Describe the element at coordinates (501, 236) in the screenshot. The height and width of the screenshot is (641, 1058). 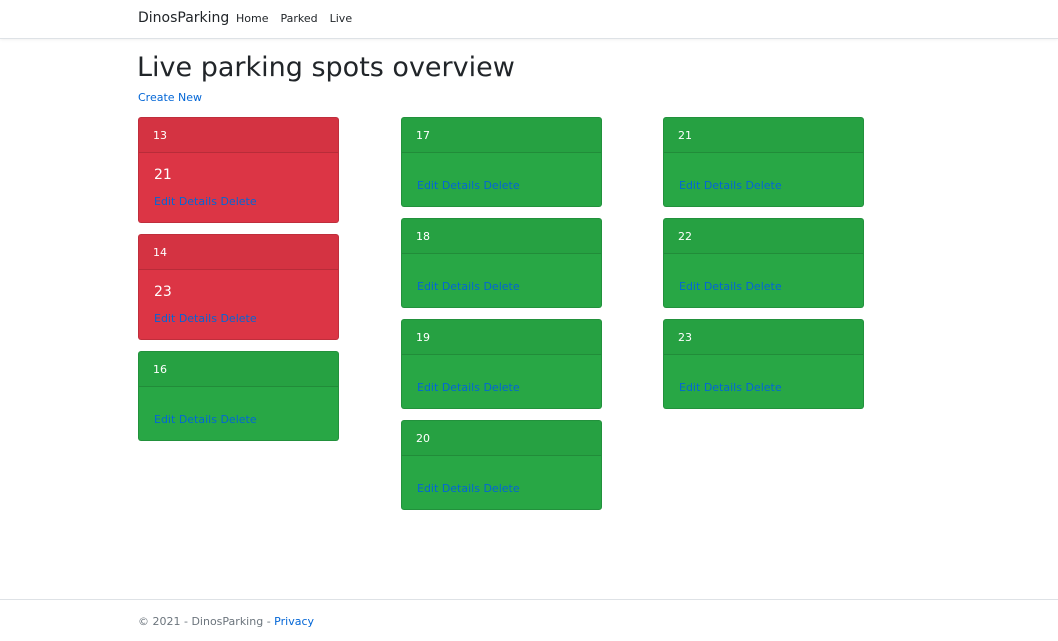
I see `spot-number: 18` at that location.